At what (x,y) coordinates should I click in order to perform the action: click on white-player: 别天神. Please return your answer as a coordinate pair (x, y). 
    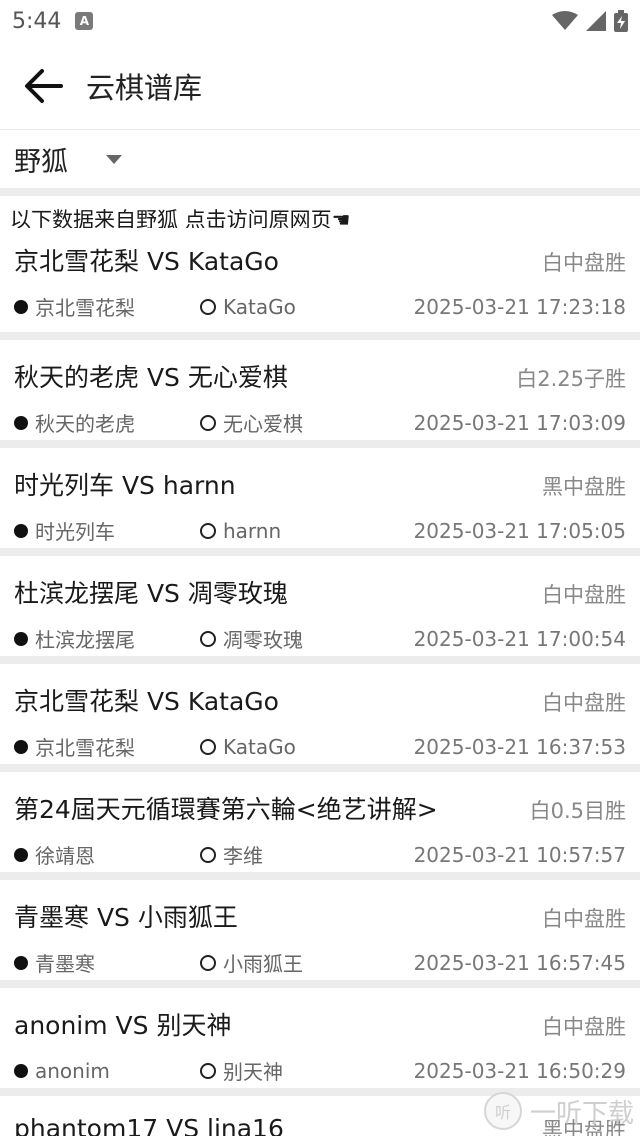
    Looking at the image, I should click on (241, 1070).